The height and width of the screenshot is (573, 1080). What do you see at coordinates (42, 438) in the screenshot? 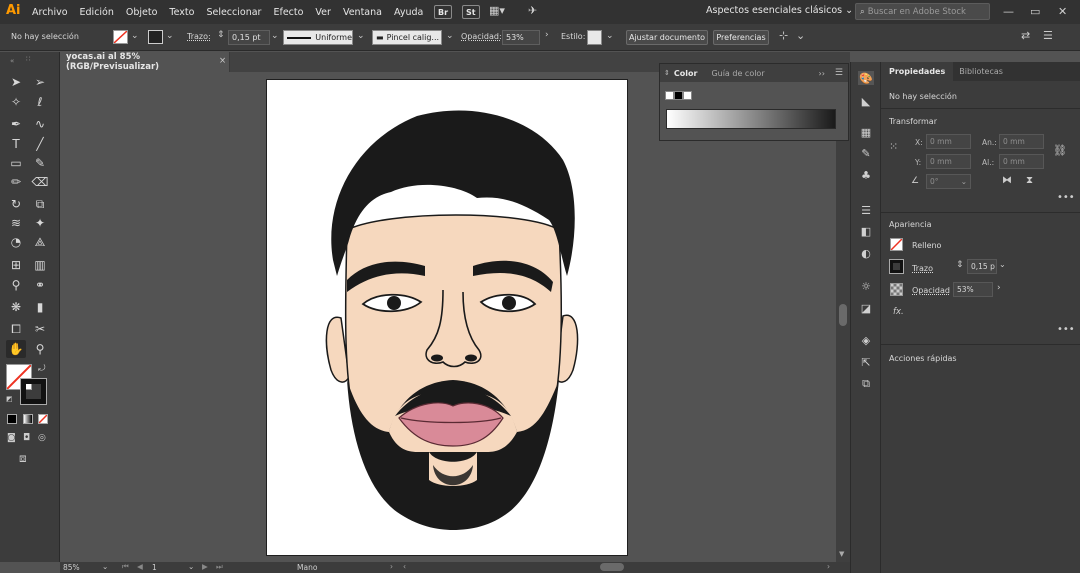
I see `draw-inside-icon: ◎` at bounding box center [42, 438].